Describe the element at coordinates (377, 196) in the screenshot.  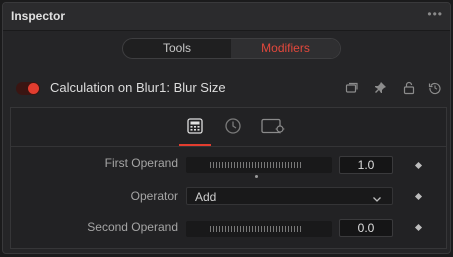
I see `chevron-down-icon` at that location.